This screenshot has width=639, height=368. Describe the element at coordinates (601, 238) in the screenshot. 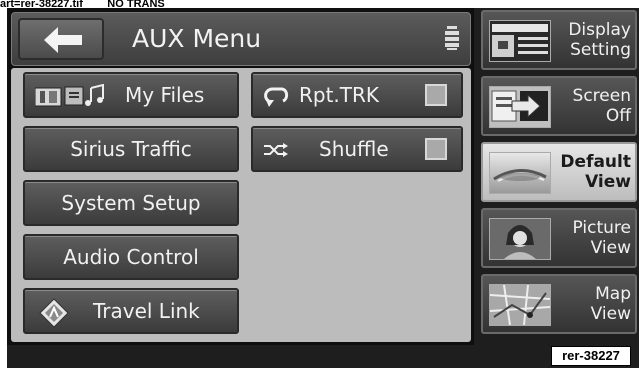

I see `picture-view-label: Picture View` at that location.